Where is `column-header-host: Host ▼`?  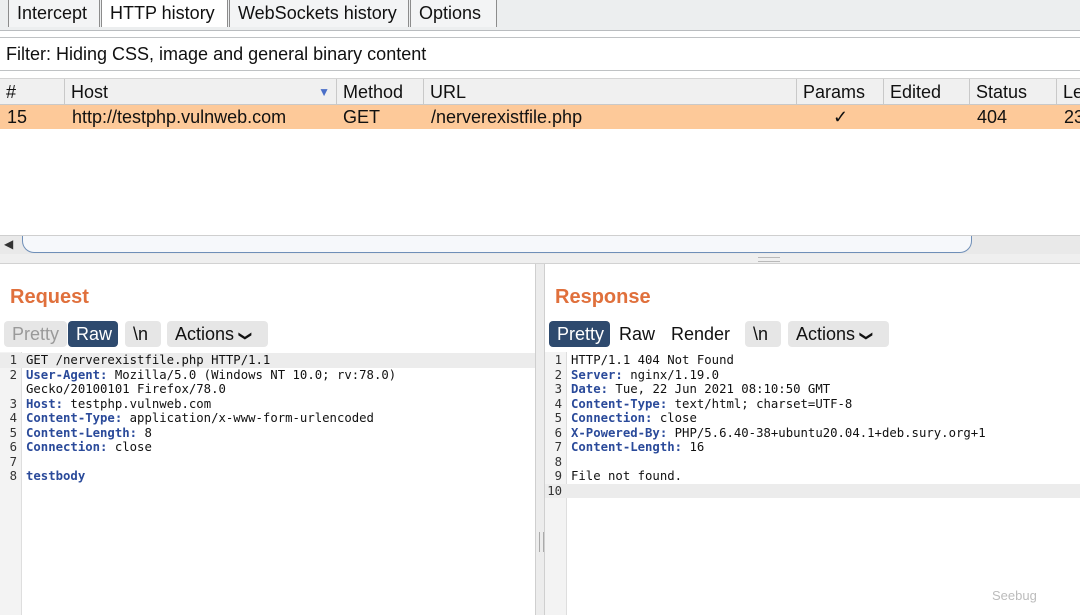 column-header-host: Host ▼ is located at coordinates (201, 92).